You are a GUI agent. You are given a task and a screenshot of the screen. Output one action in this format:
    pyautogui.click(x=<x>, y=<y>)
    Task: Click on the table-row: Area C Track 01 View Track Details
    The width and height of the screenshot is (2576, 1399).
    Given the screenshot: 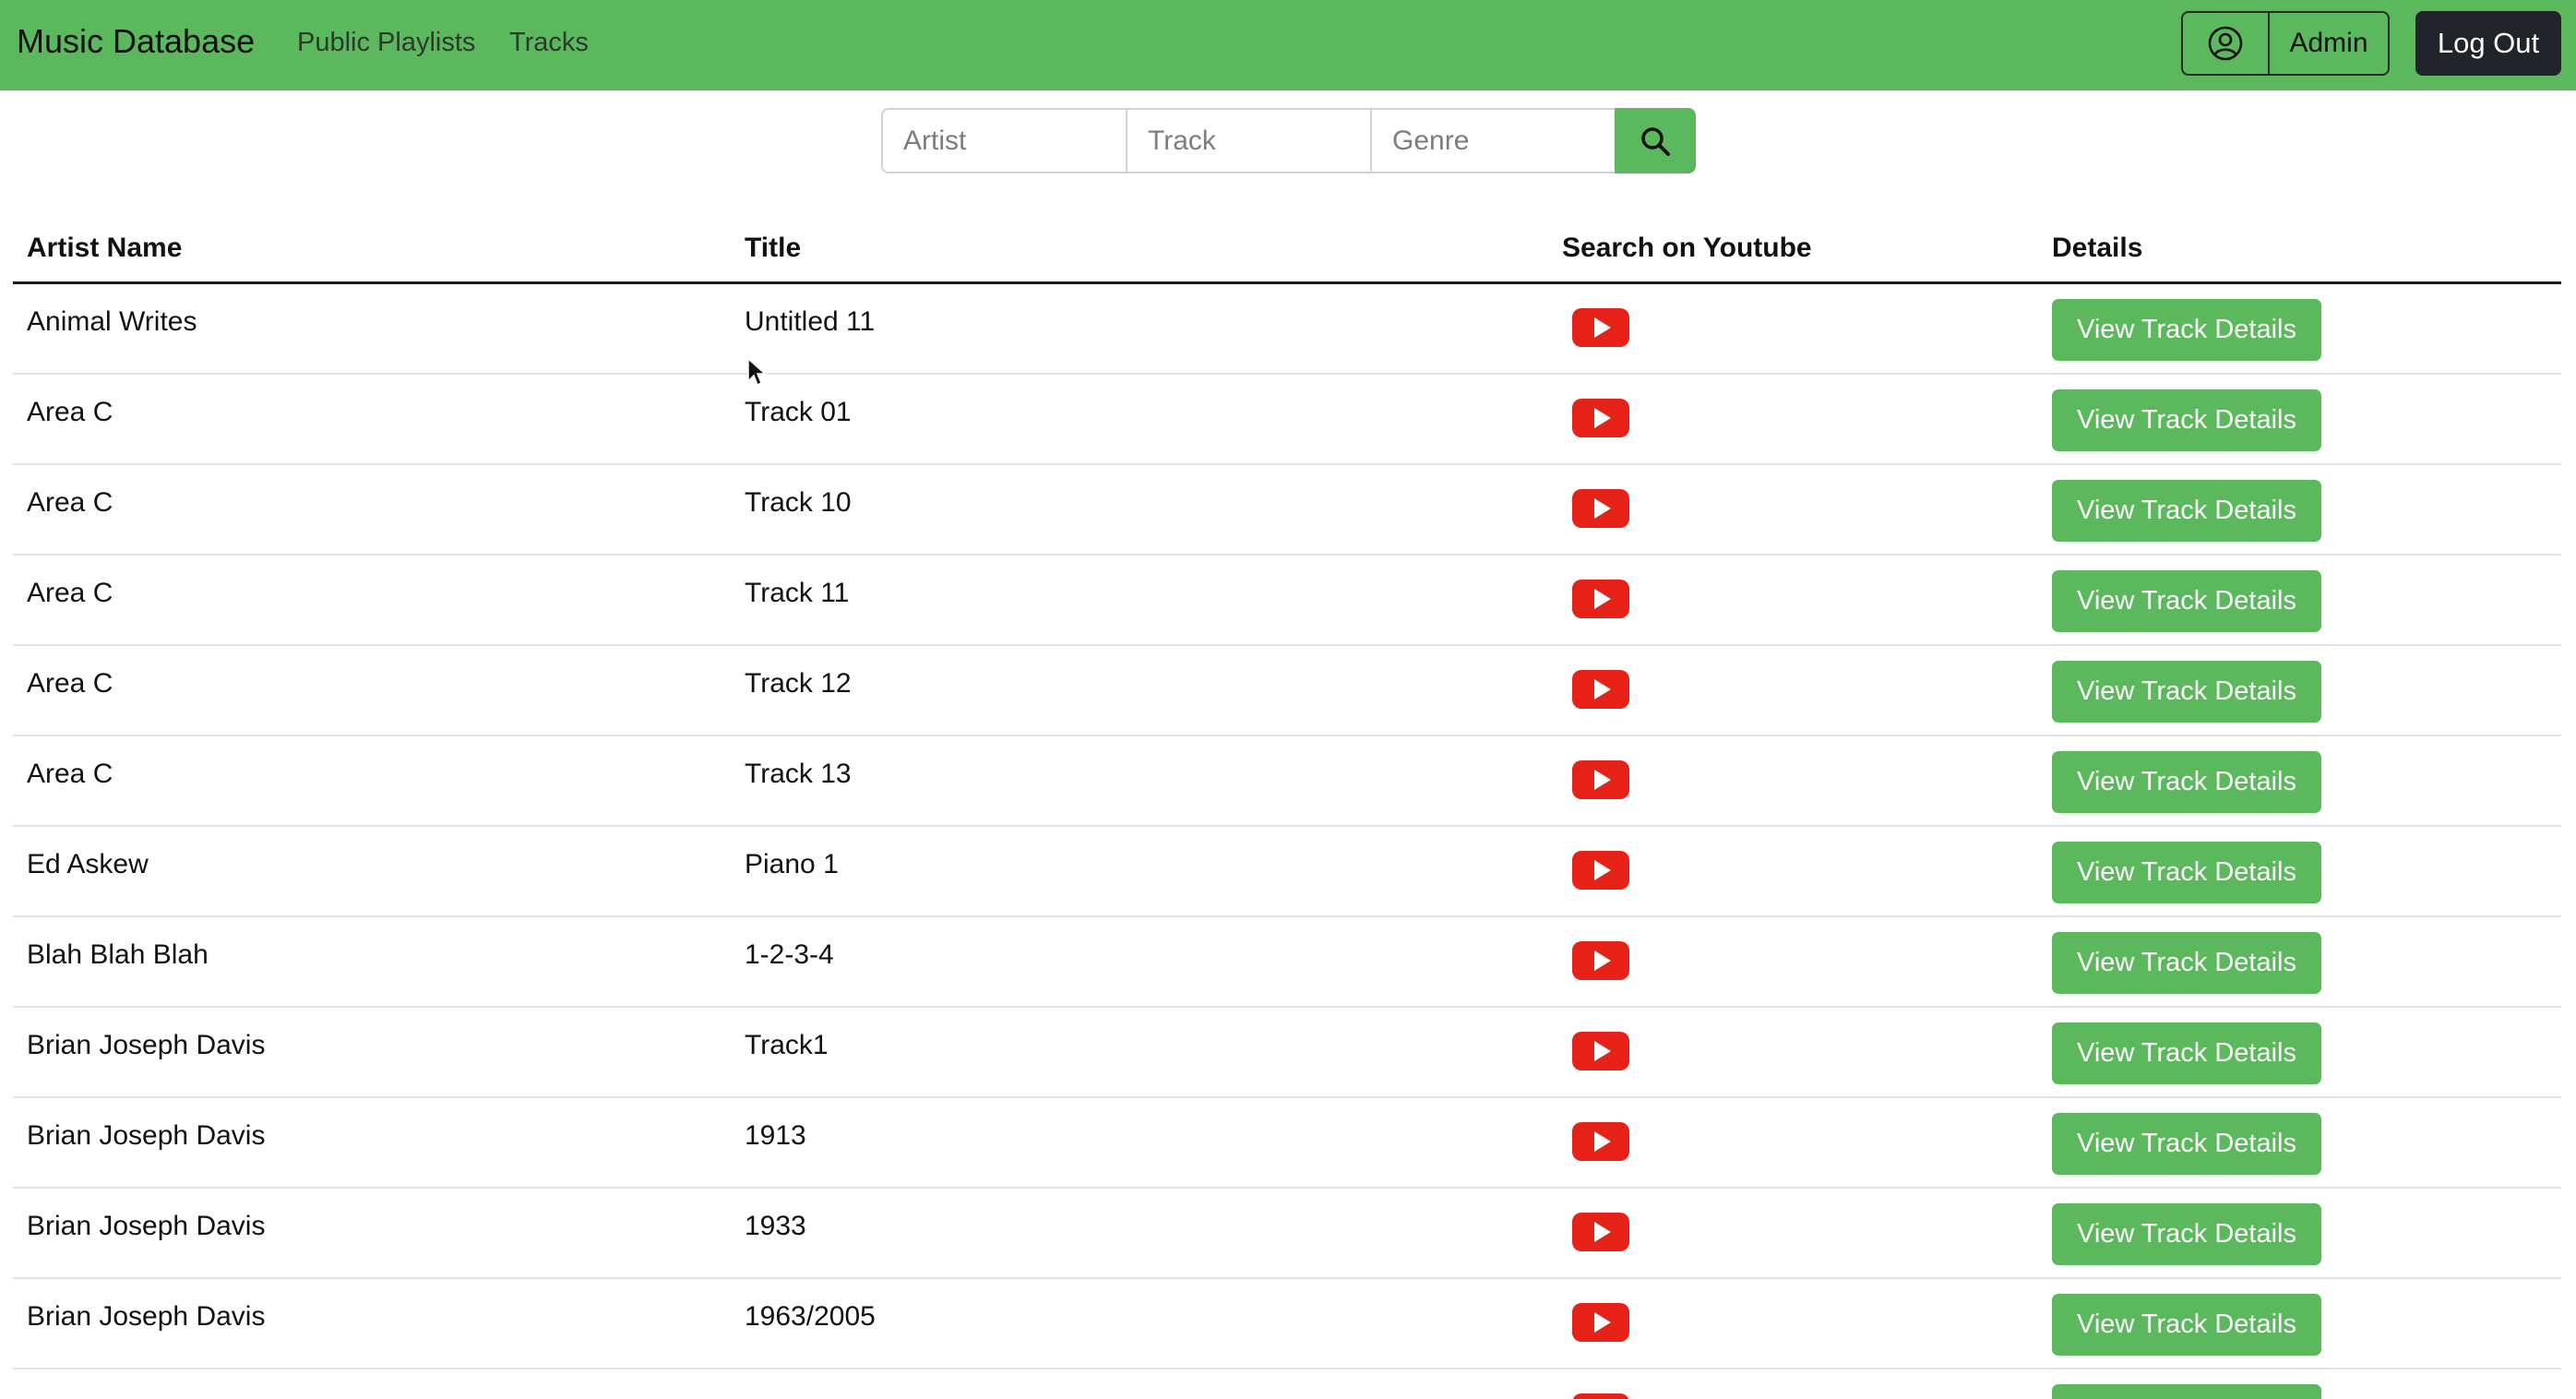 What is the action you would take?
    pyautogui.click(x=1287, y=420)
    